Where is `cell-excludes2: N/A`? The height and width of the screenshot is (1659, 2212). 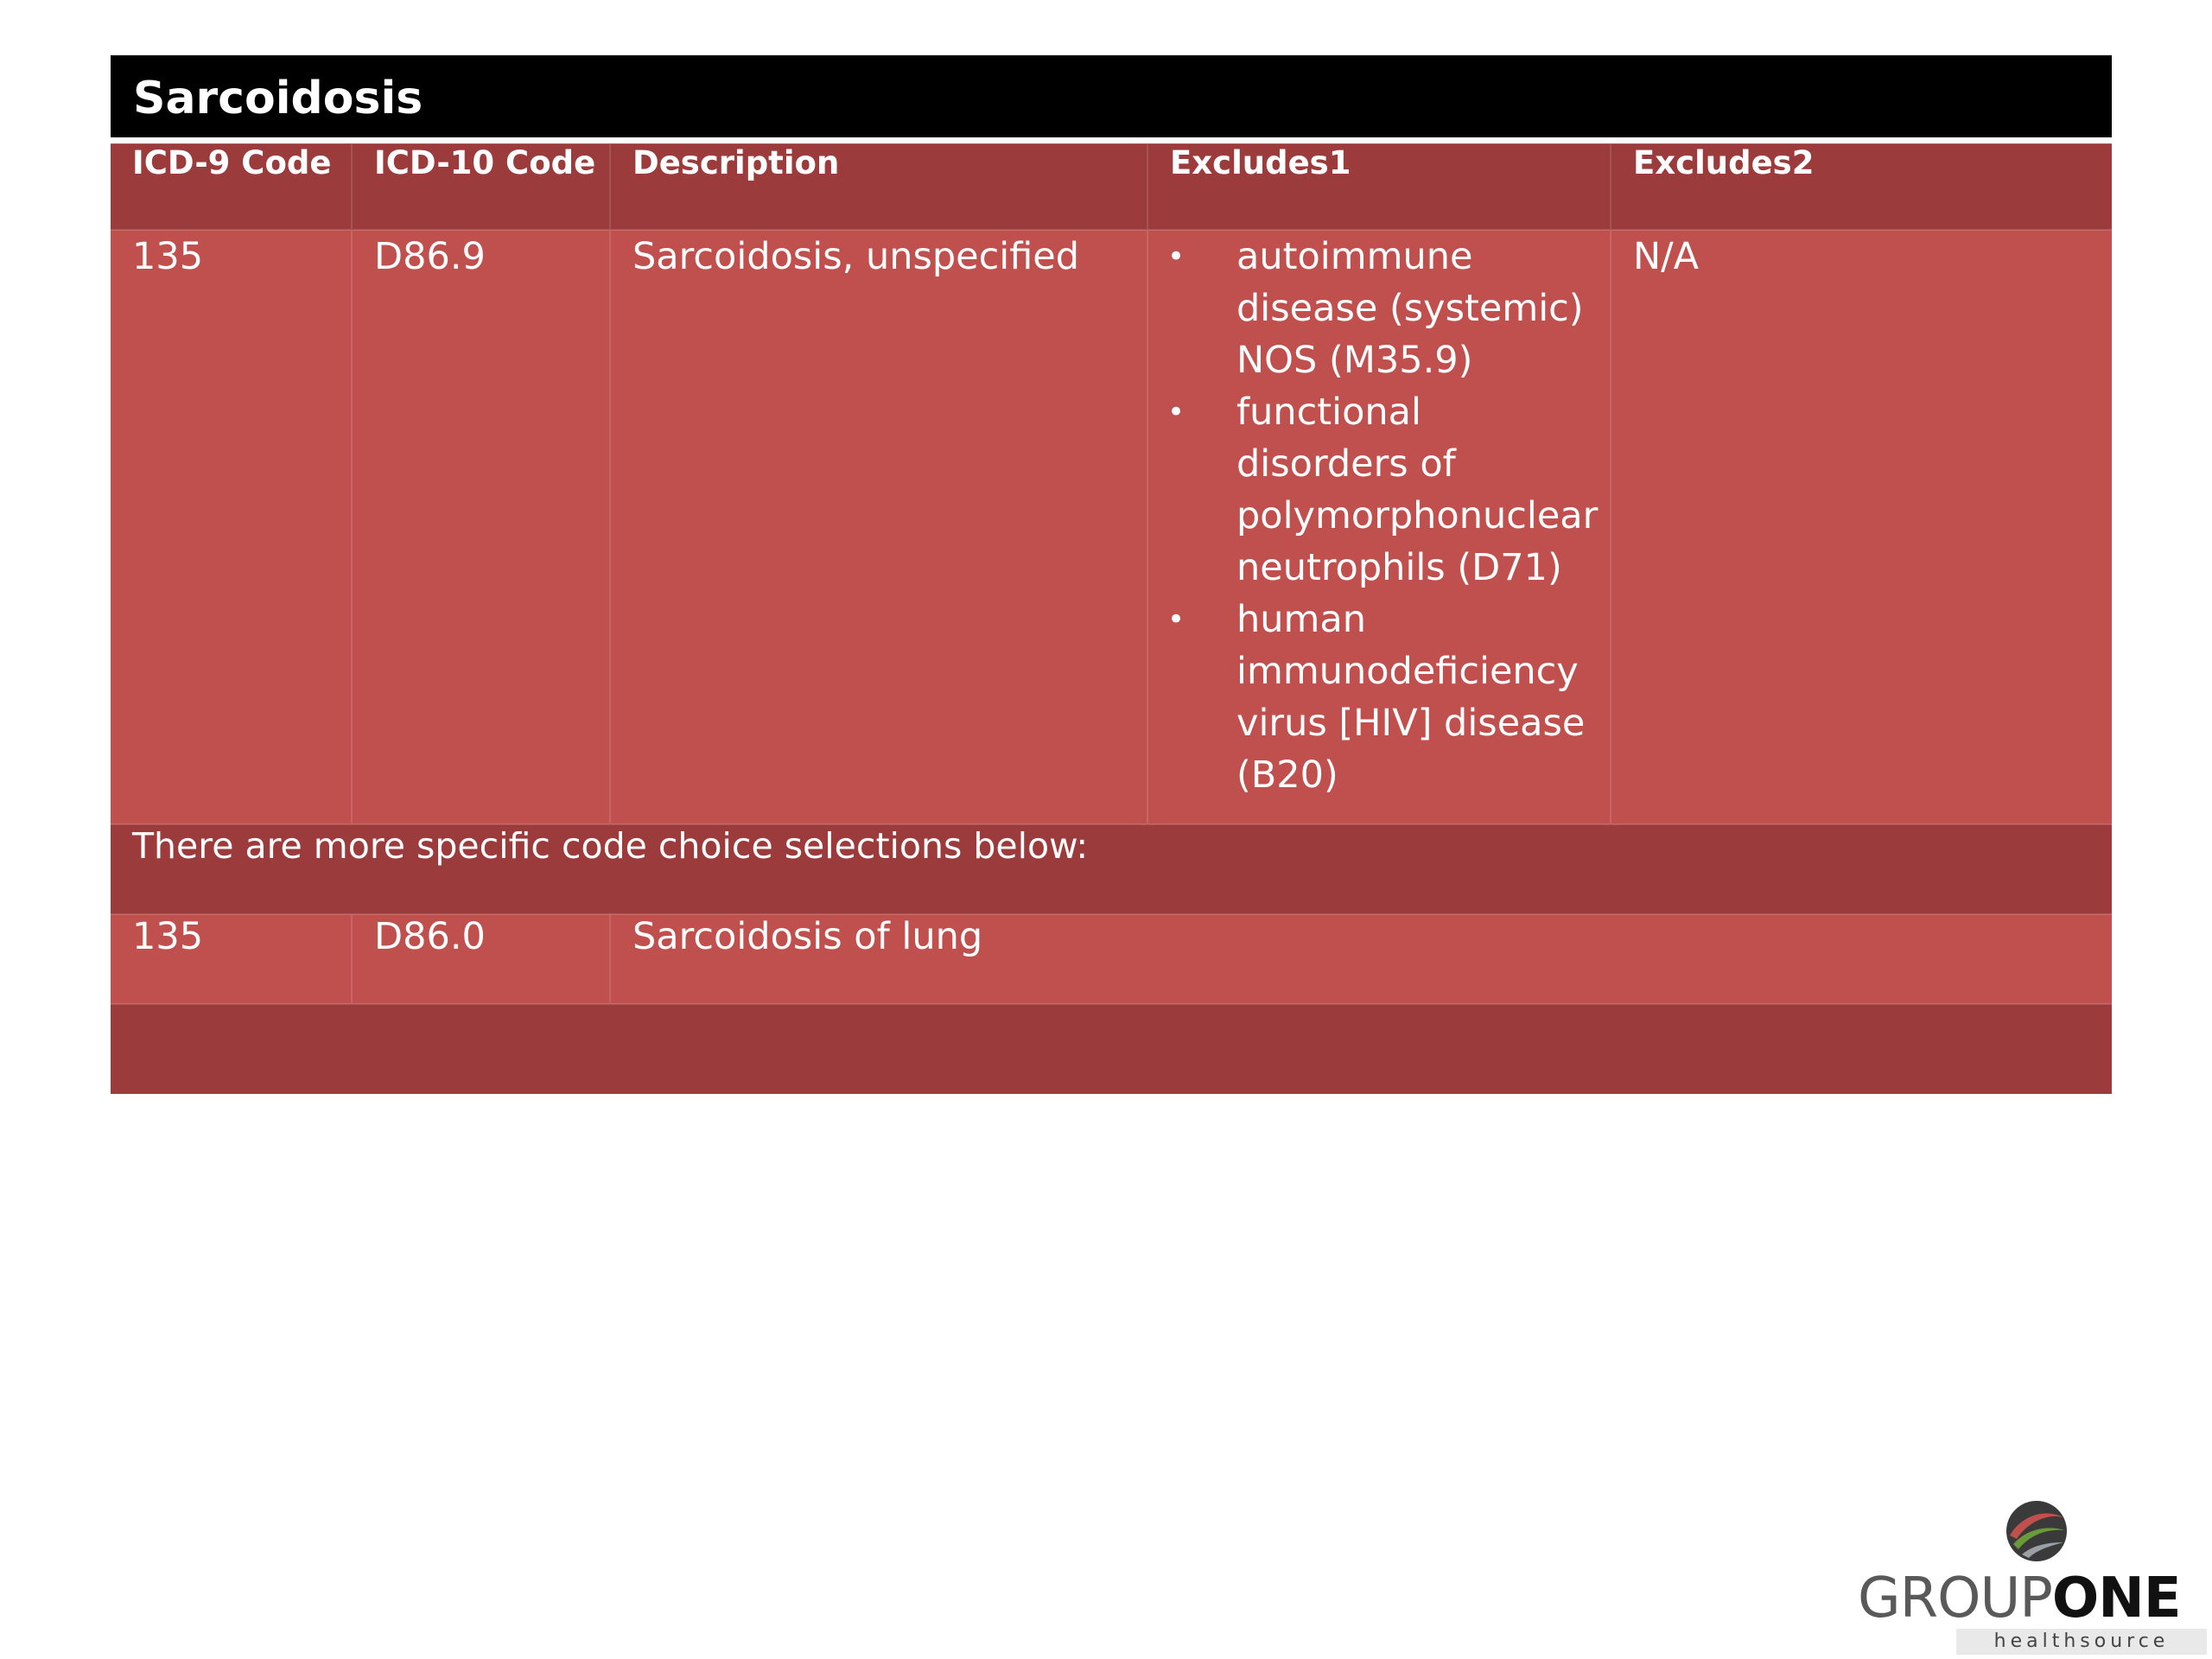
cell-excludes2: N/A is located at coordinates (1861, 526).